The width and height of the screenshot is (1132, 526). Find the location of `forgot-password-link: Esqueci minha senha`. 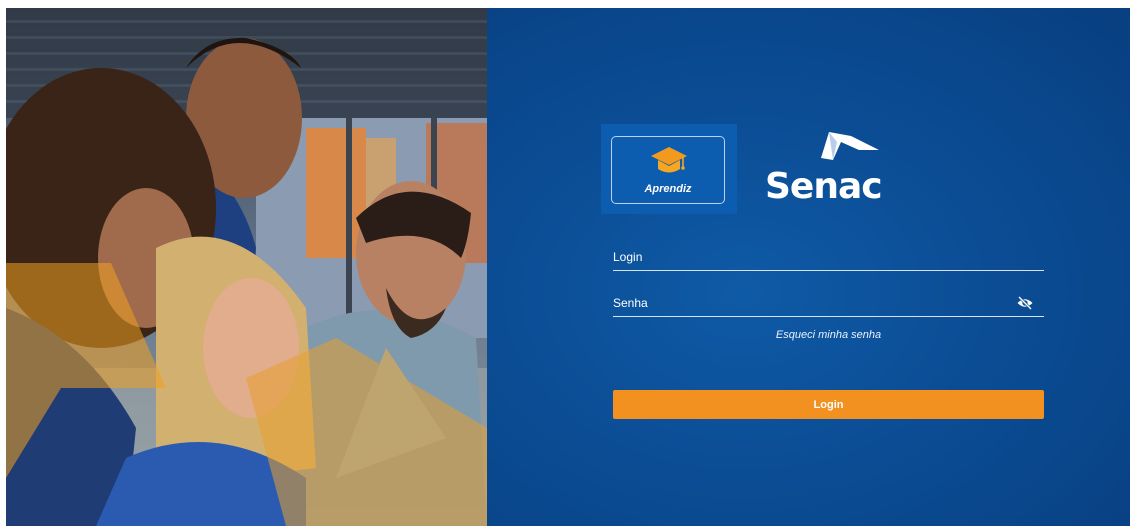

forgot-password-link: Esqueci minha senha is located at coordinates (828, 335).